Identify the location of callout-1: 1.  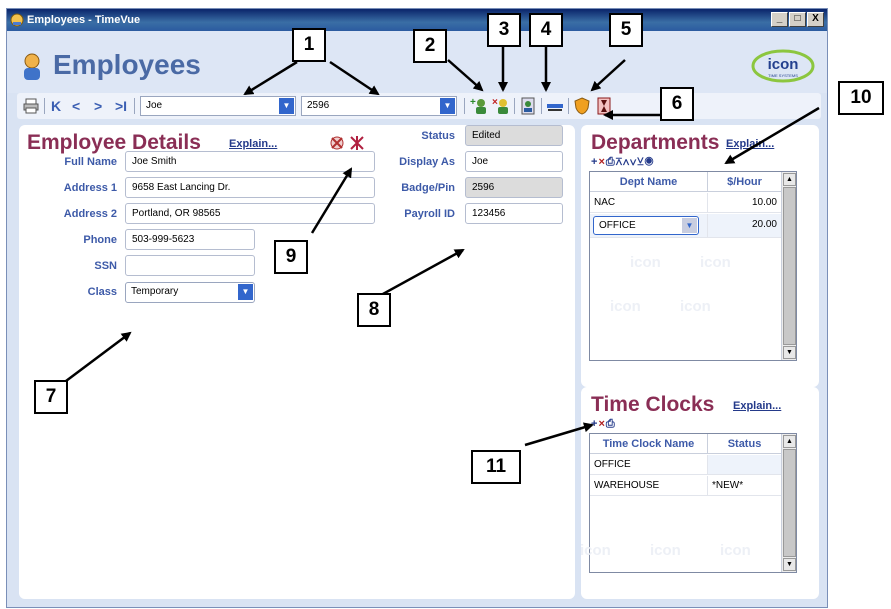
(309, 45).